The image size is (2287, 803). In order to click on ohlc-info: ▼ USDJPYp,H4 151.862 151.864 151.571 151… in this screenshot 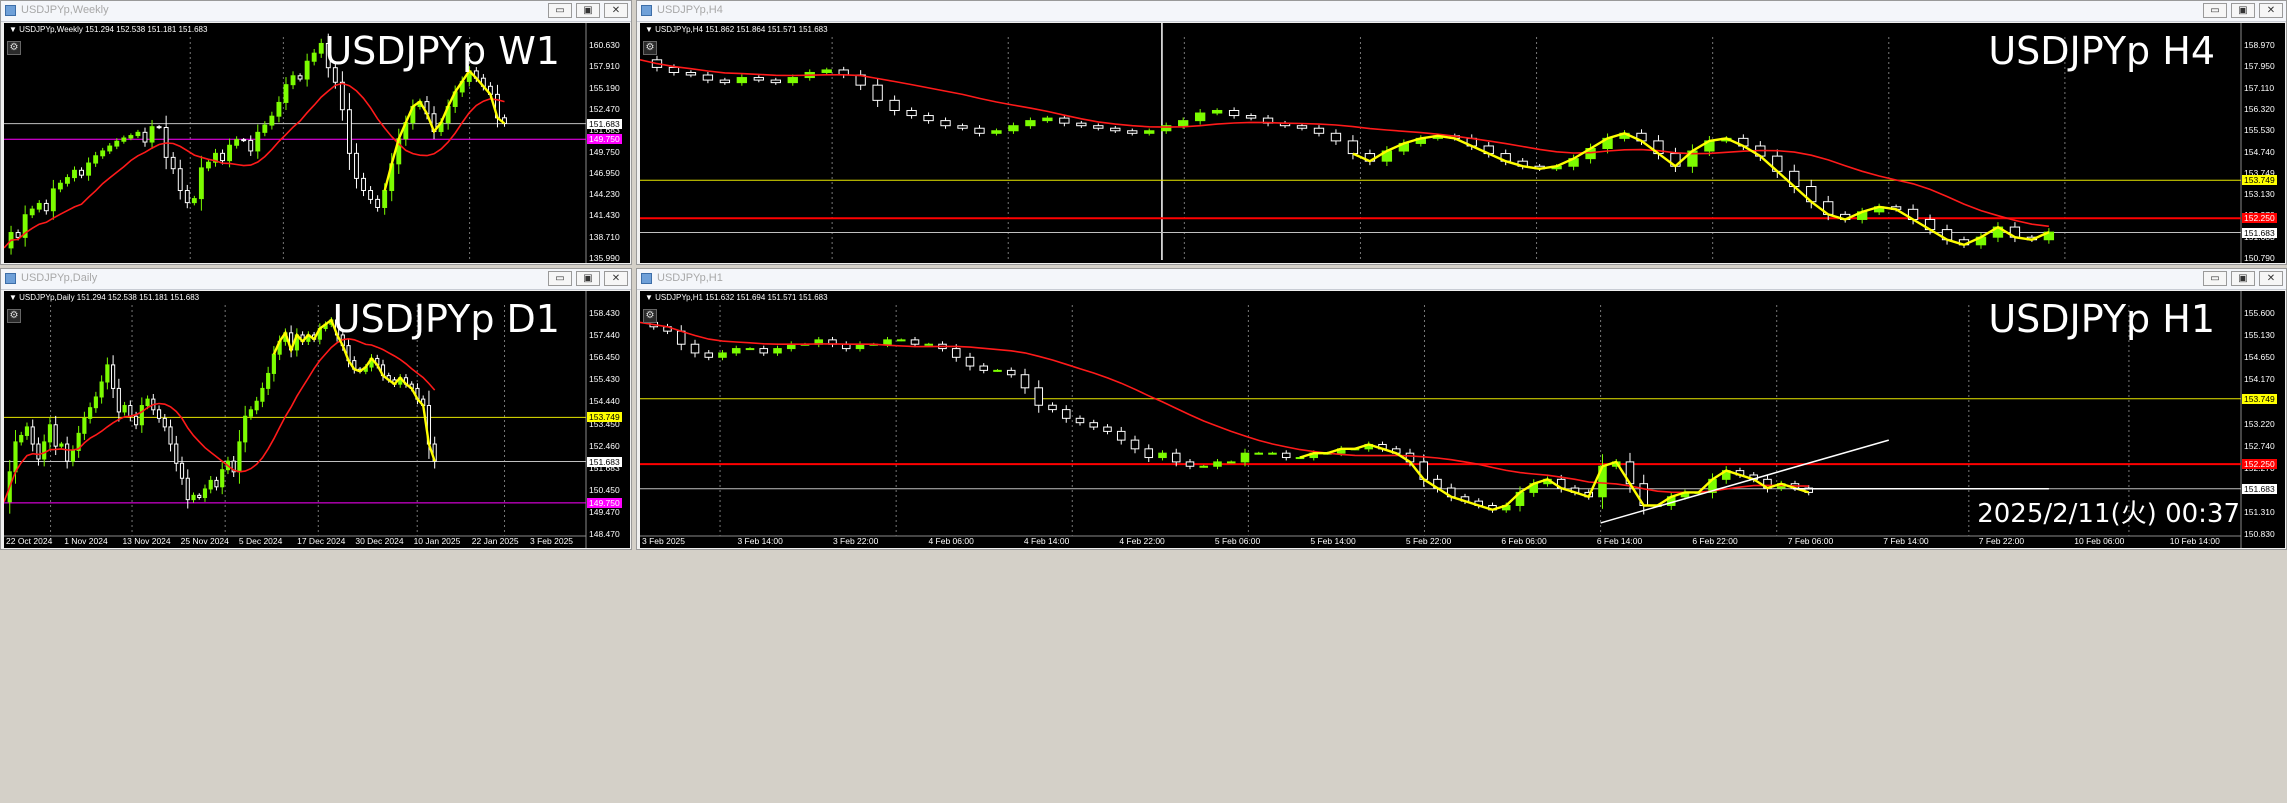, I will do `click(736, 29)`.